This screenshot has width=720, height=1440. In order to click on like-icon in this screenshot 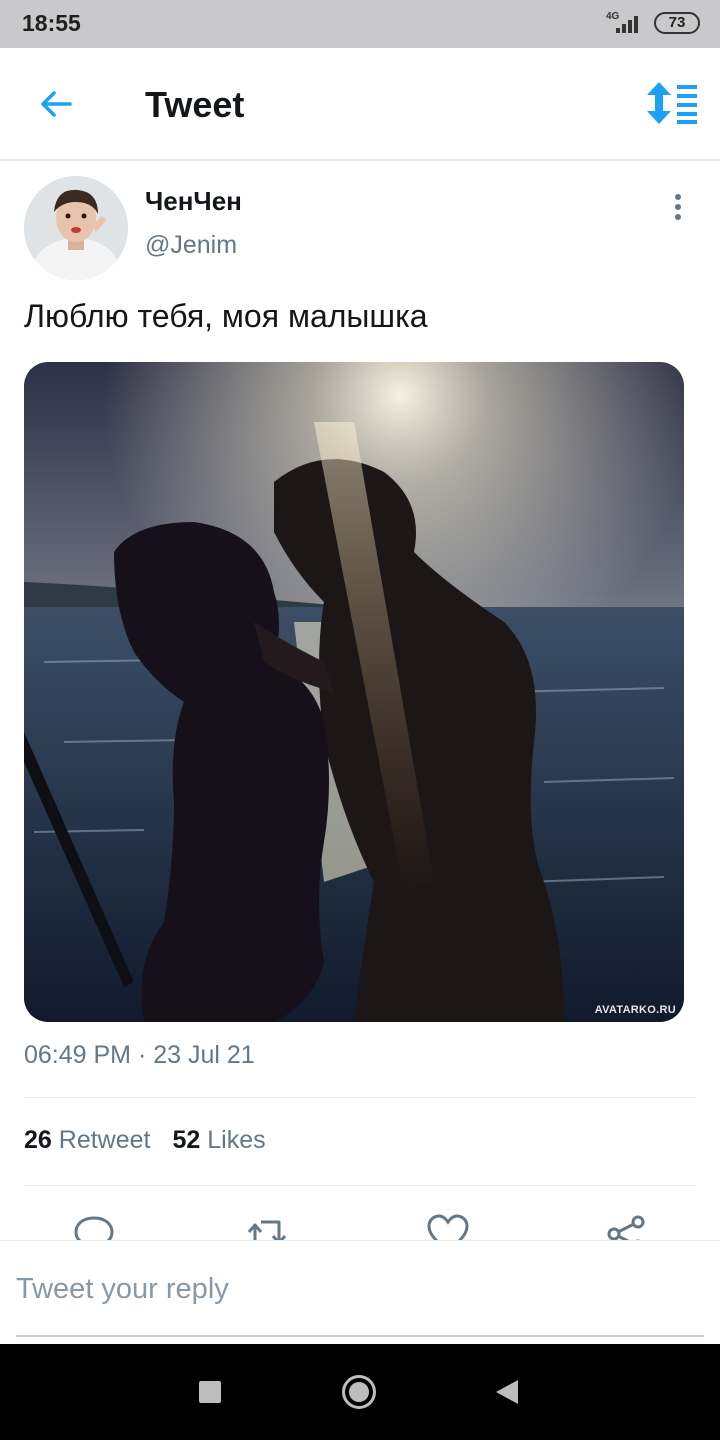, I will do `click(448, 1228)`.